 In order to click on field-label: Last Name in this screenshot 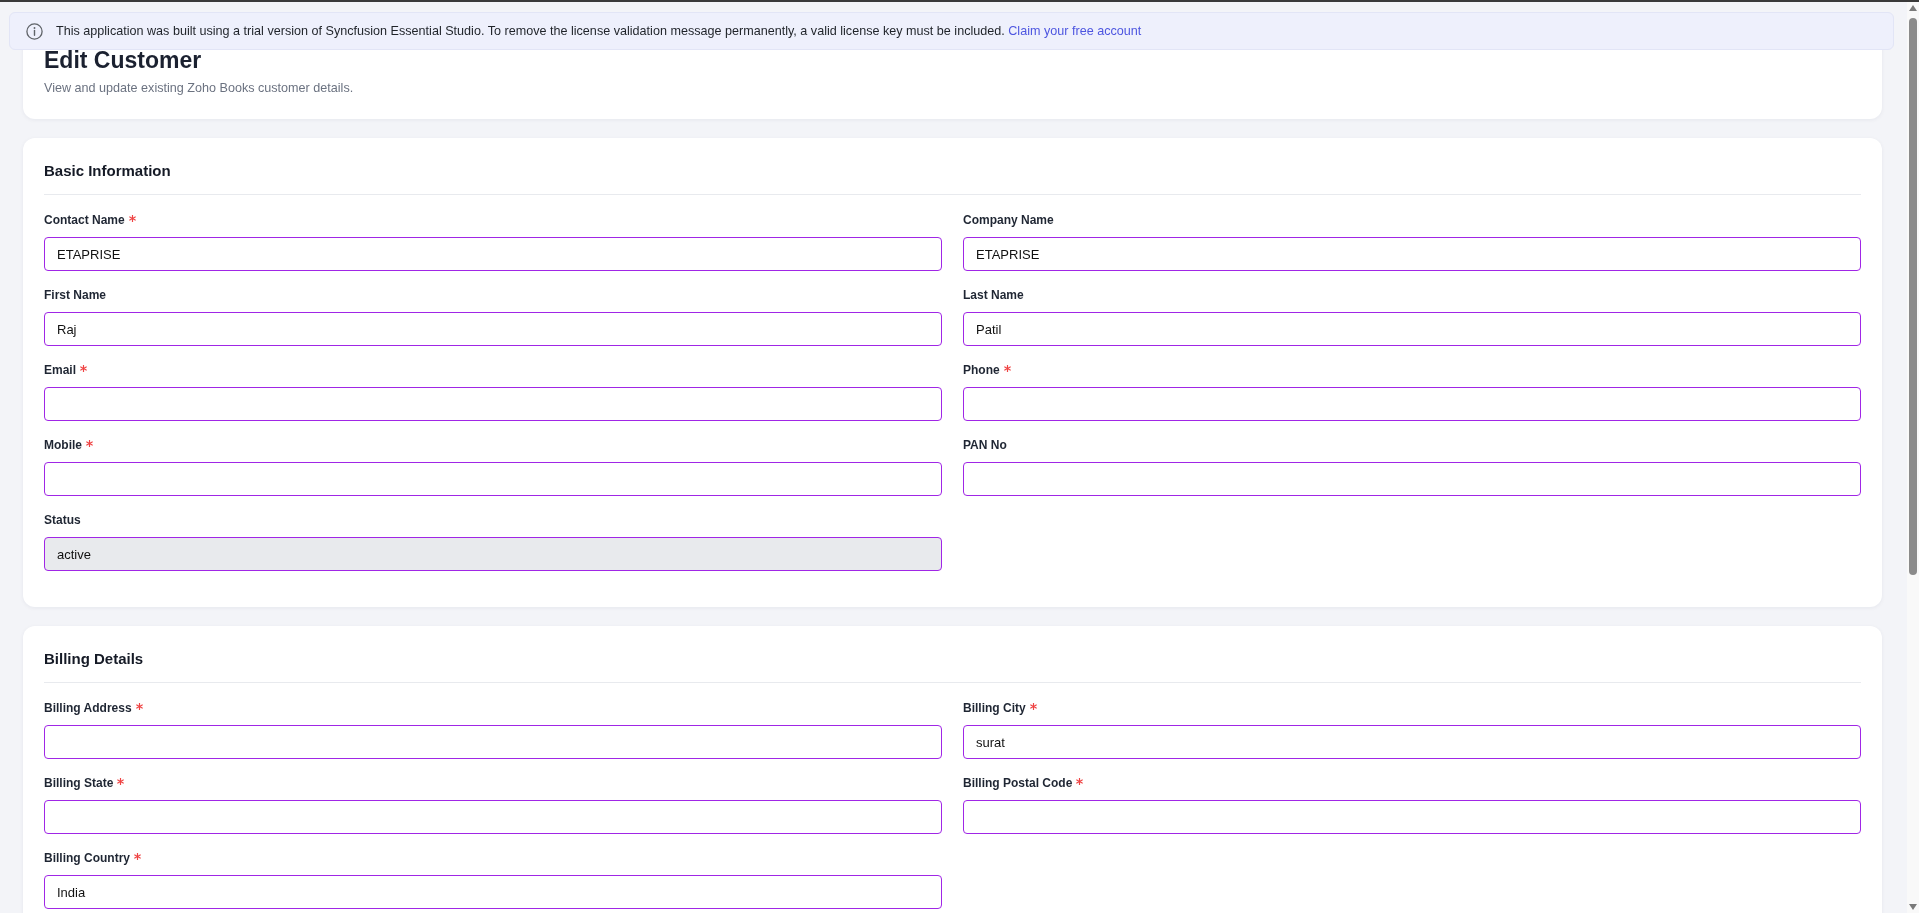, I will do `click(993, 295)`.